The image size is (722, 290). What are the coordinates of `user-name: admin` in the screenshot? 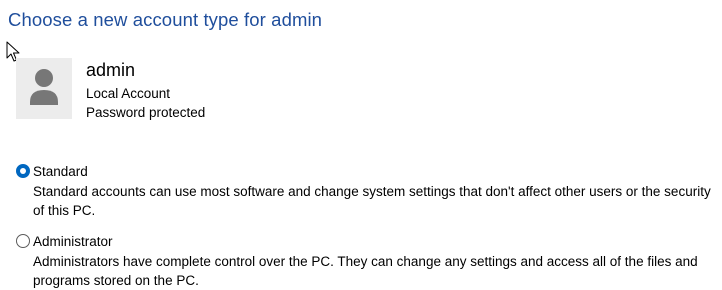 It's located at (111, 70).